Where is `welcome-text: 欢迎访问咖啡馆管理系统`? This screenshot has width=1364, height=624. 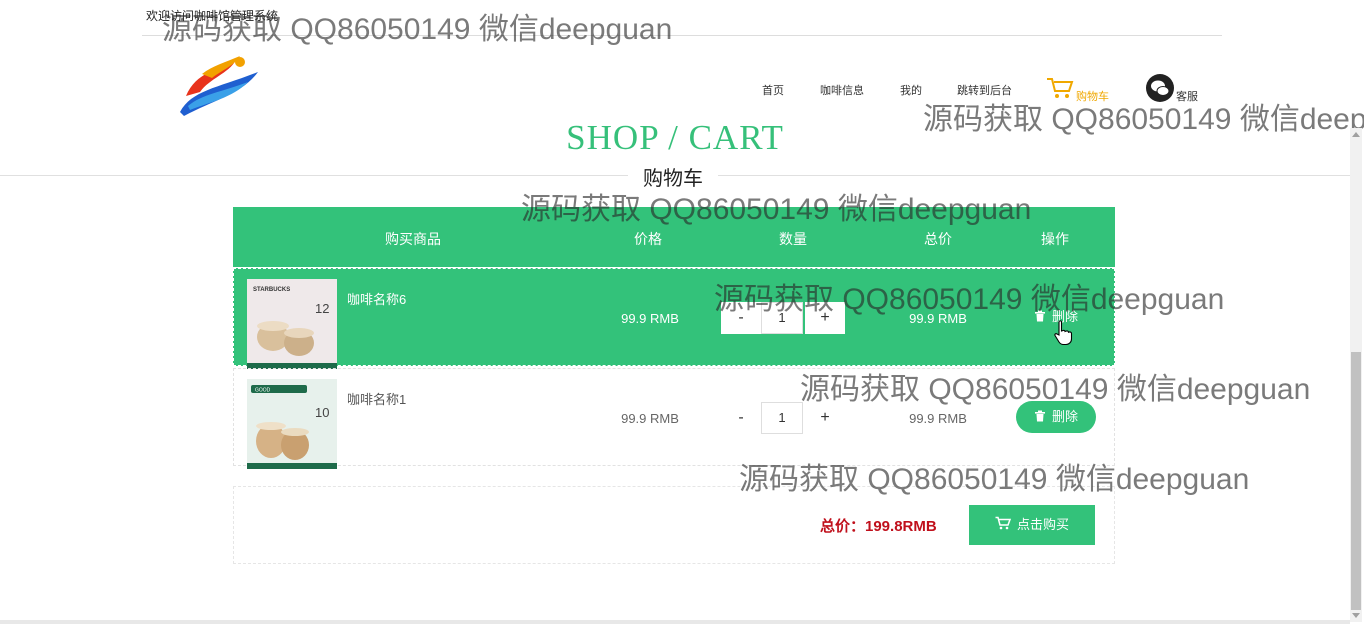
welcome-text: 欢迎访问咖啡馆管理系统 is located at coordinates (212, 16).